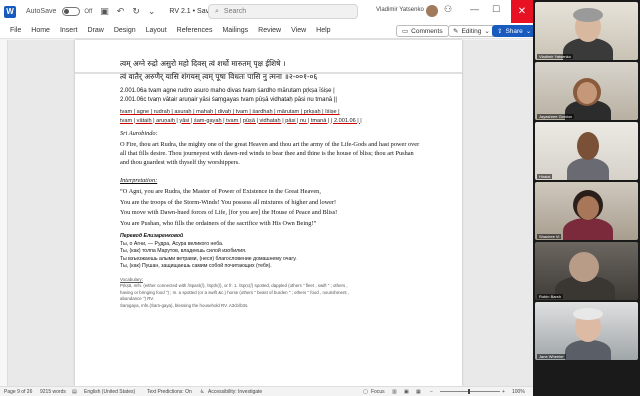 The height and width of the screenshot is (396, 640). What do you see at coordinates (18, 392) in the screenshot?
I see `page-count: Page 9 of 26` at bounding box center [18, 392].